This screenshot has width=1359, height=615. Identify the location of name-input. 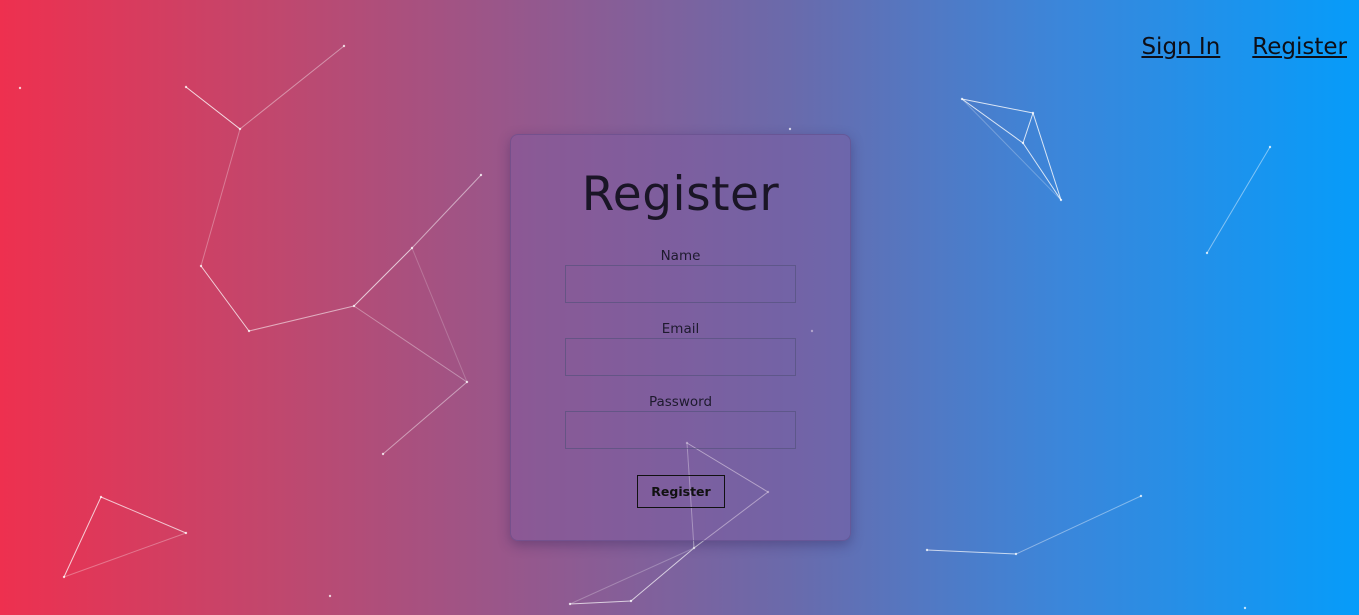
(680, 284).